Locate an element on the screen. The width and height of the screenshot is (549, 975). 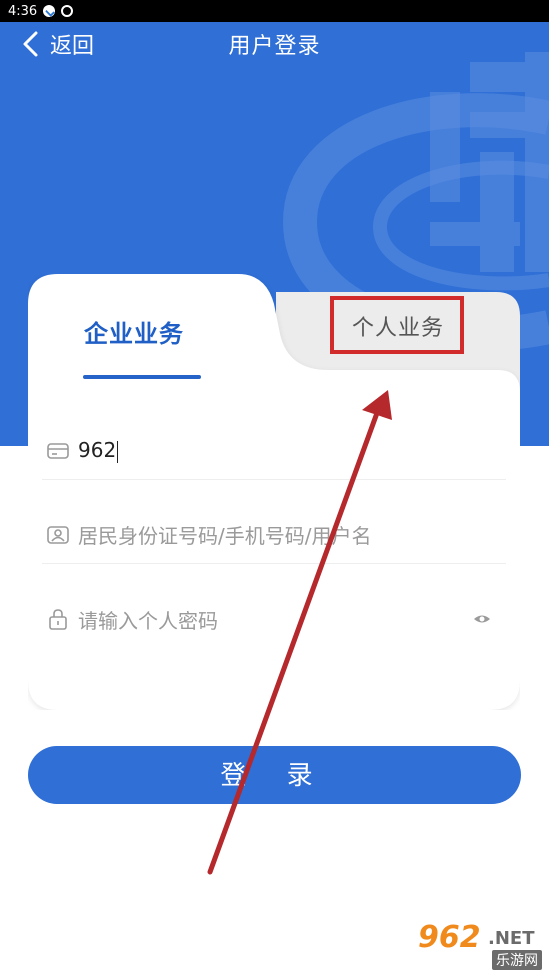
watermark-net: .NET is located at coordinates (511, 938).